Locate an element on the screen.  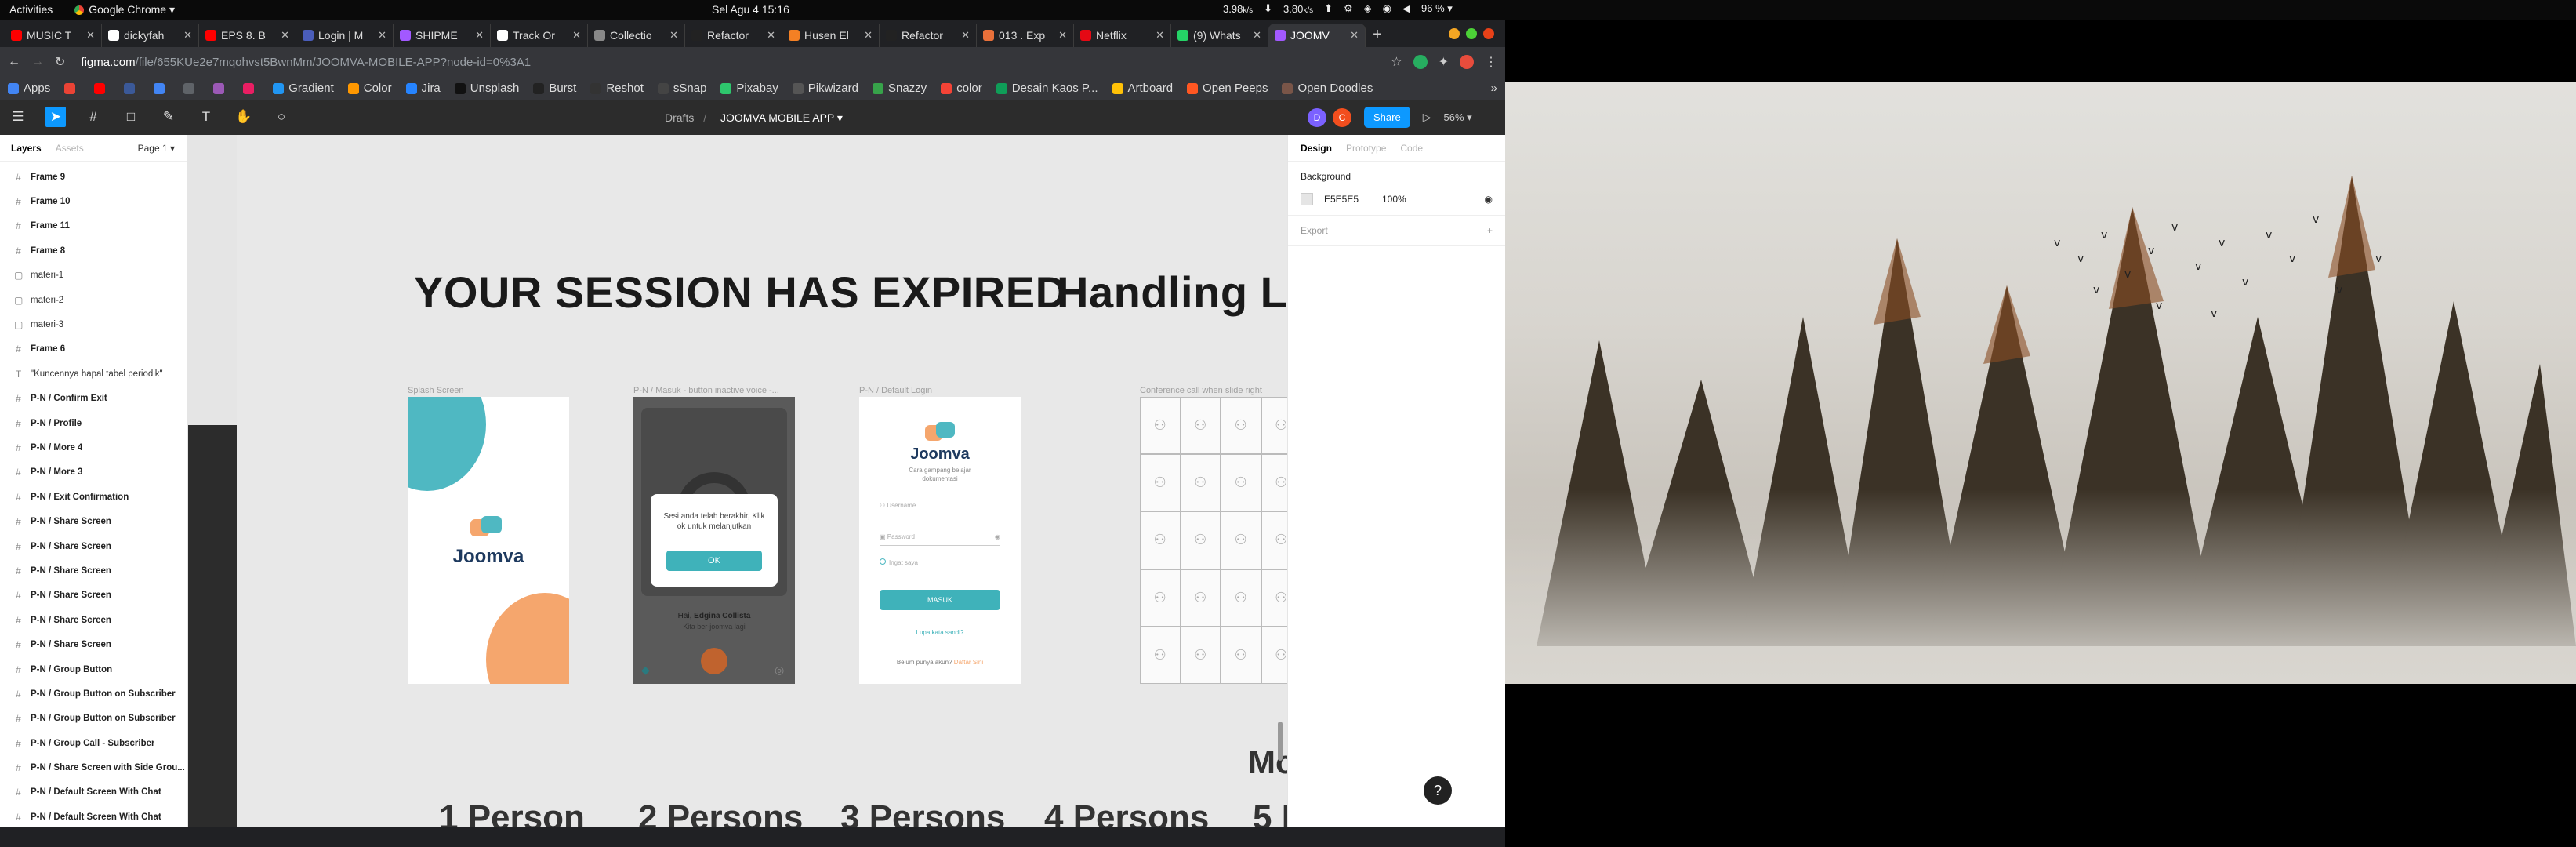
bookmark-item: Open Peeps is located at coordinates (1228, 88).